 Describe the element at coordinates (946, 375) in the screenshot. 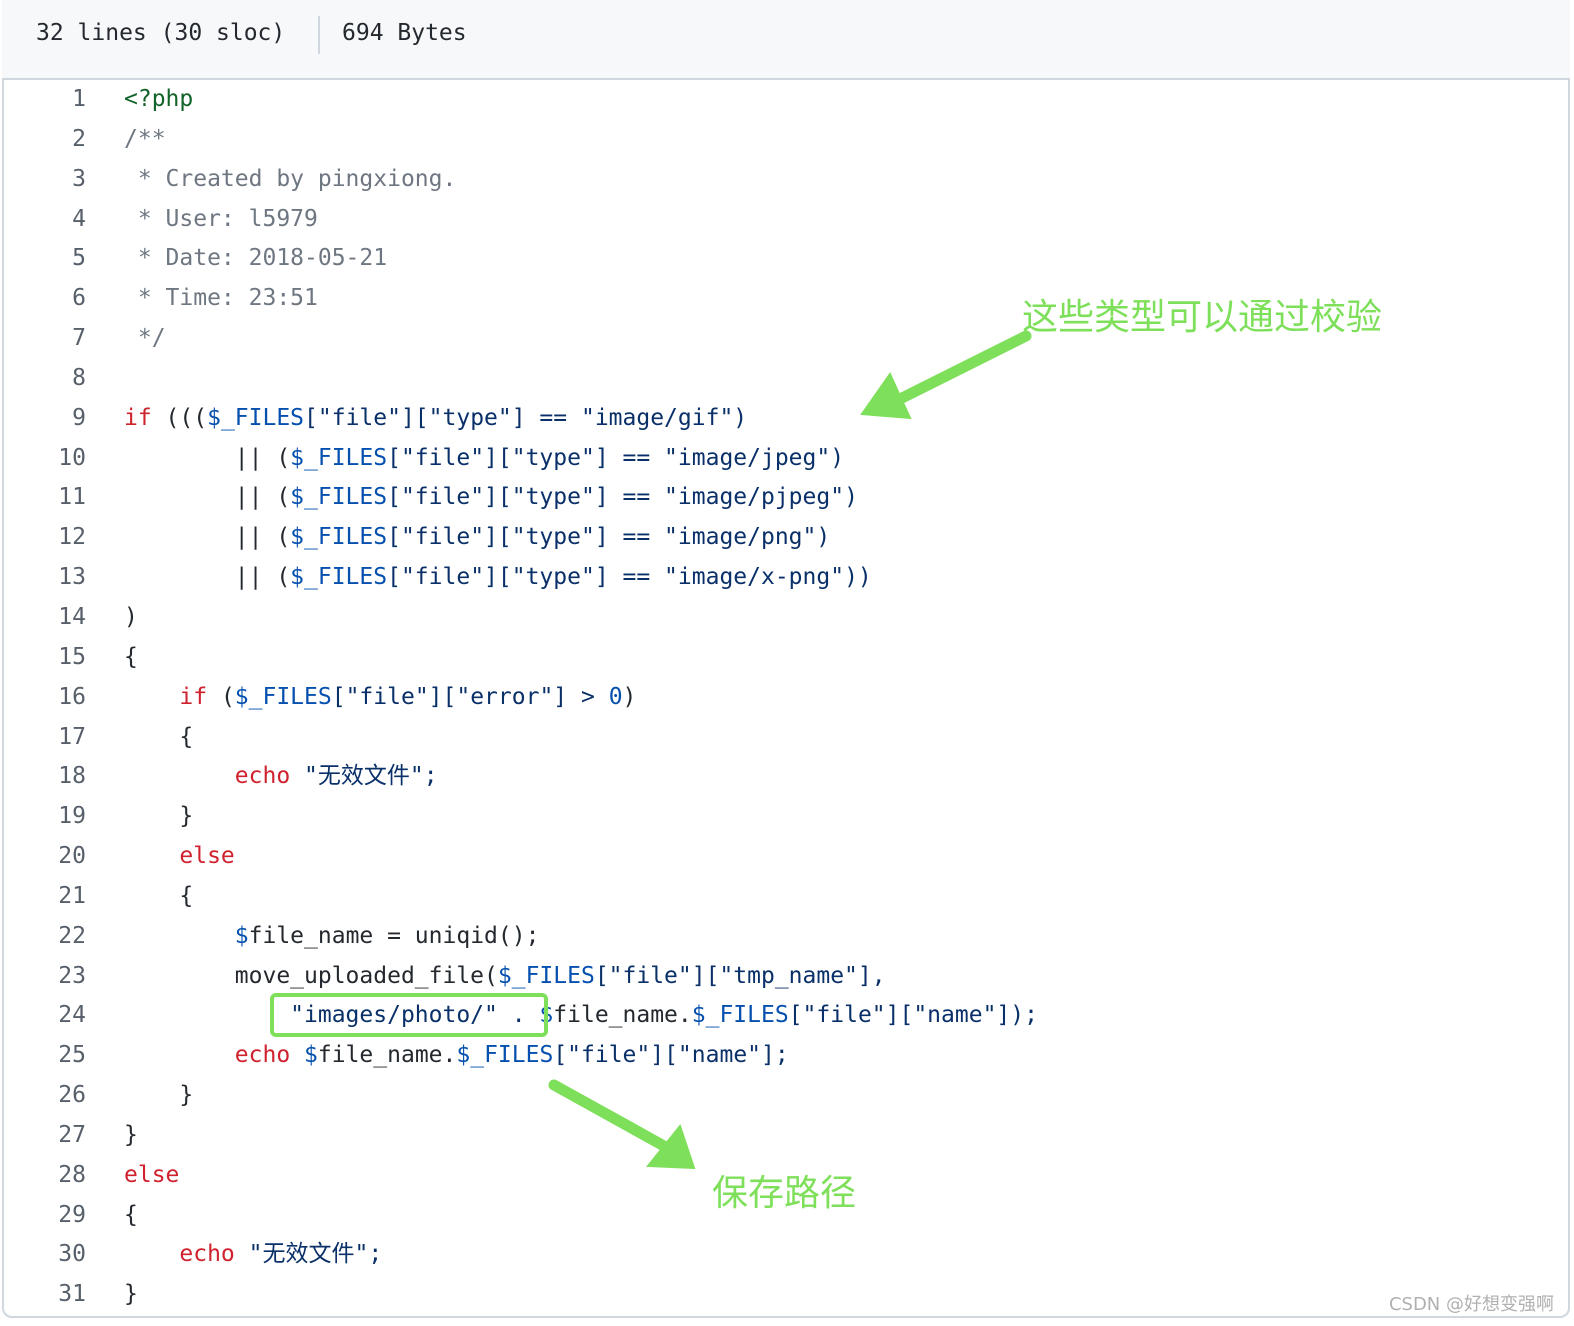

I see `arrow-to-type-check` at that location.